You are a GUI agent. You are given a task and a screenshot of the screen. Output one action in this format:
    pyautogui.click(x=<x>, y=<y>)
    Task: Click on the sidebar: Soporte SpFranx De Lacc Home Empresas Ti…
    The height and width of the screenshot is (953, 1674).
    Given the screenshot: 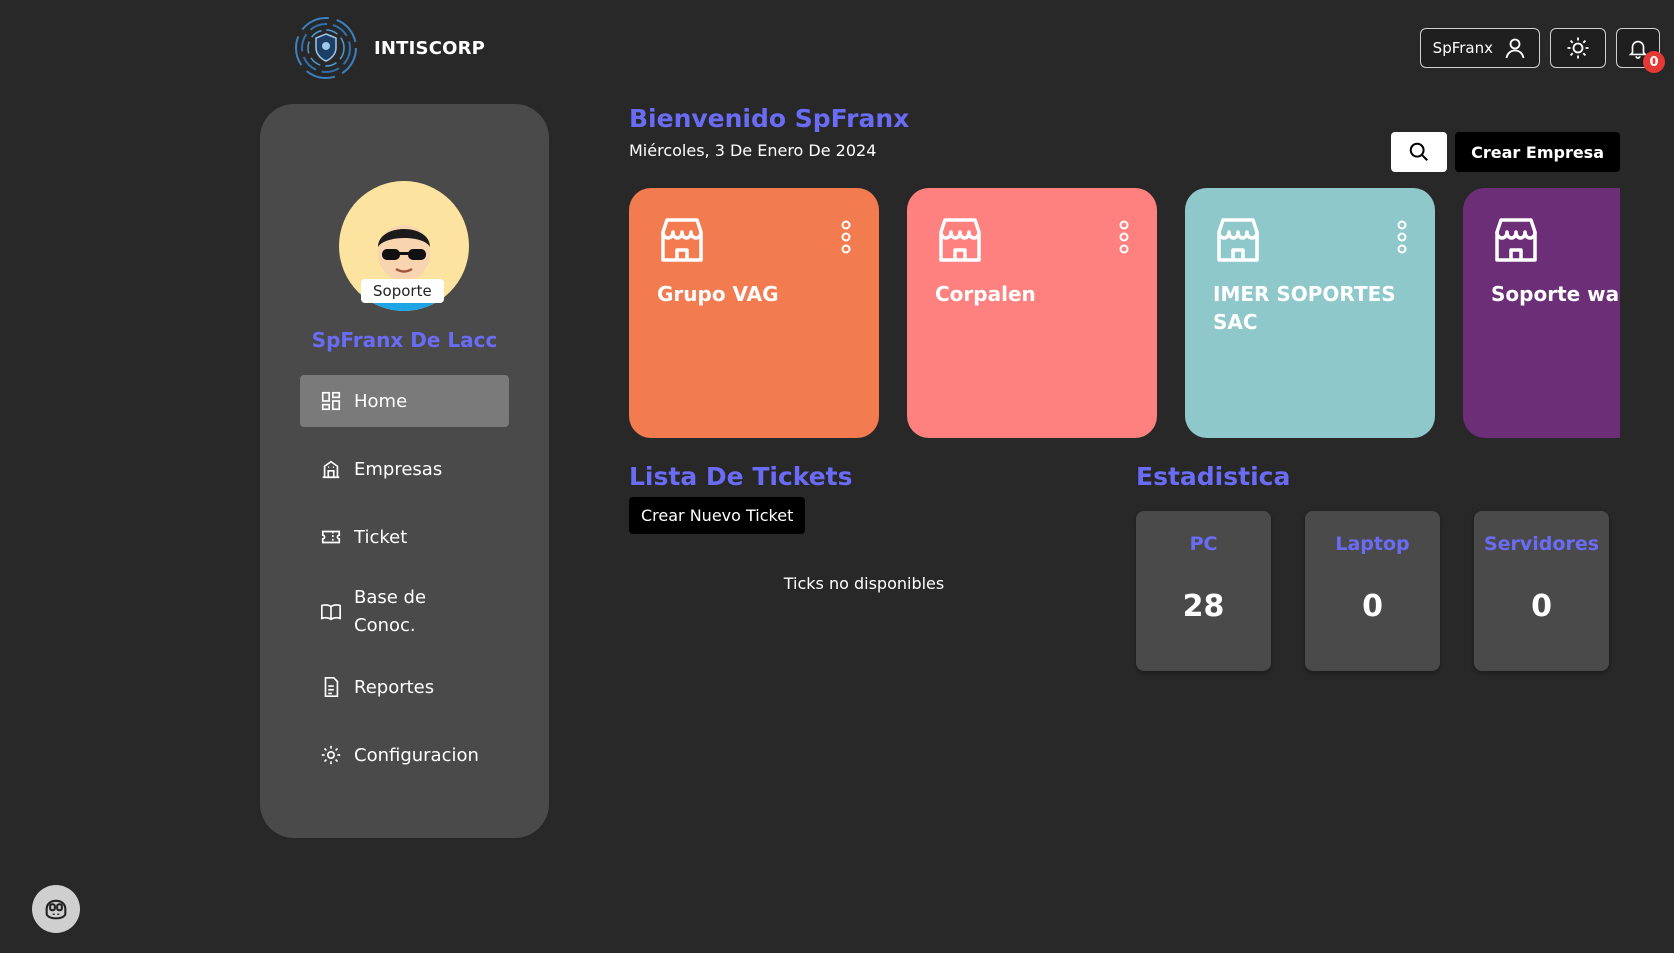 What is the action you would take?
    pyautogui.click(x=404, y=471)
    